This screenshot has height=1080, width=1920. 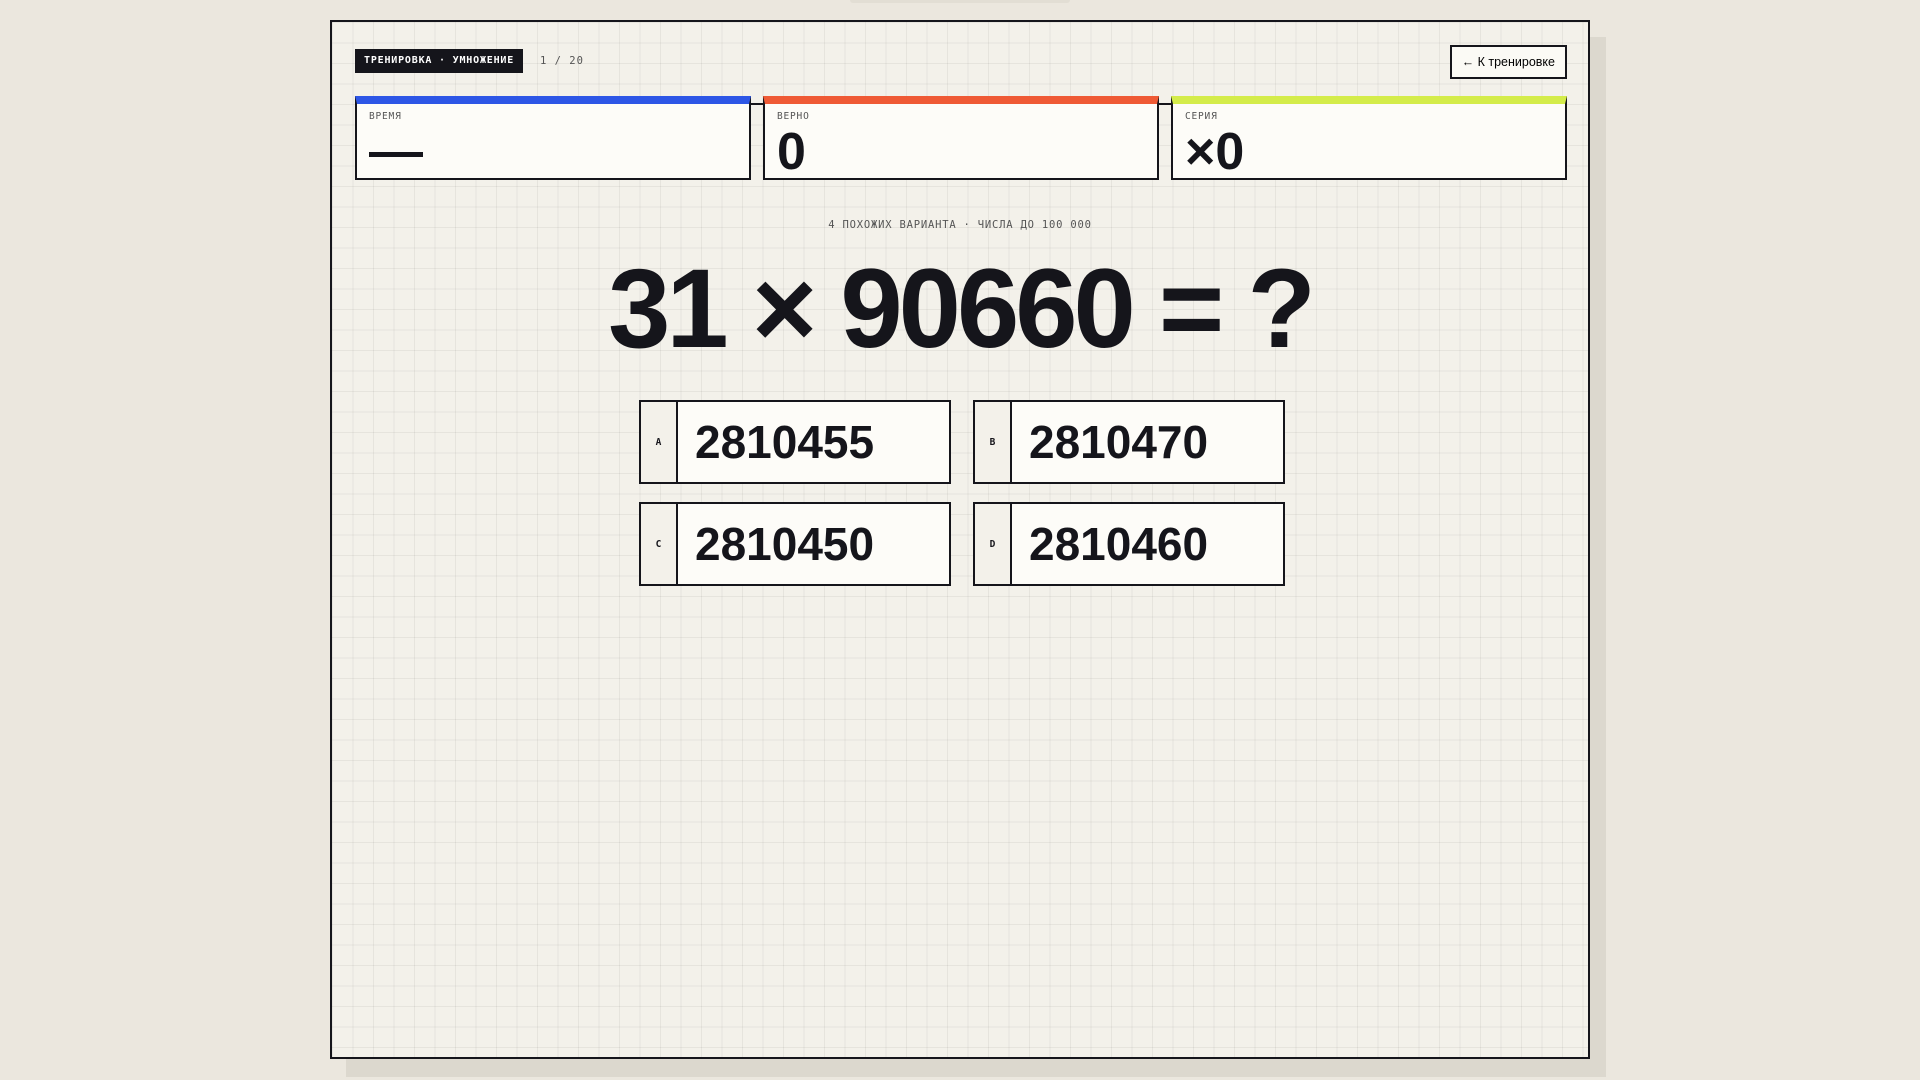 I want to click on stat-correct: ВЕРНО 0, so click(x=961, y=138).